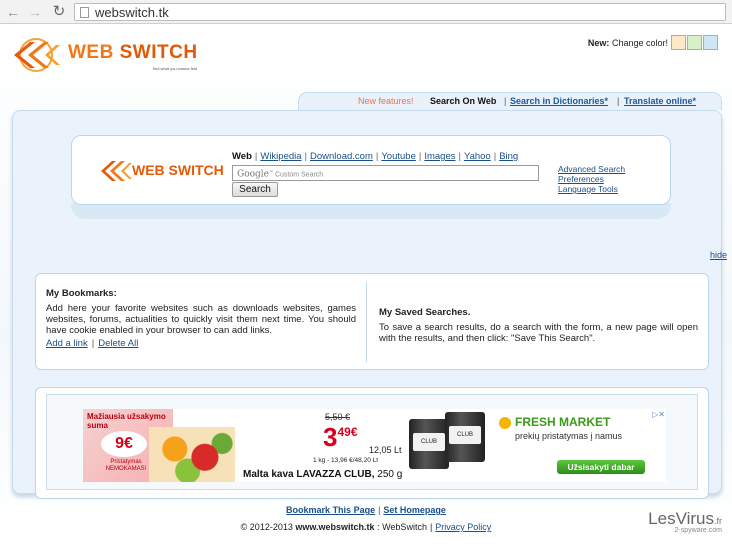 Image resolution: width=732 pixels, height=544 pixels. What do you see at coordinates (400, 12) in the screenshot?
I see `address-bar: webswitch.tk` at bounding box center [400, 12].